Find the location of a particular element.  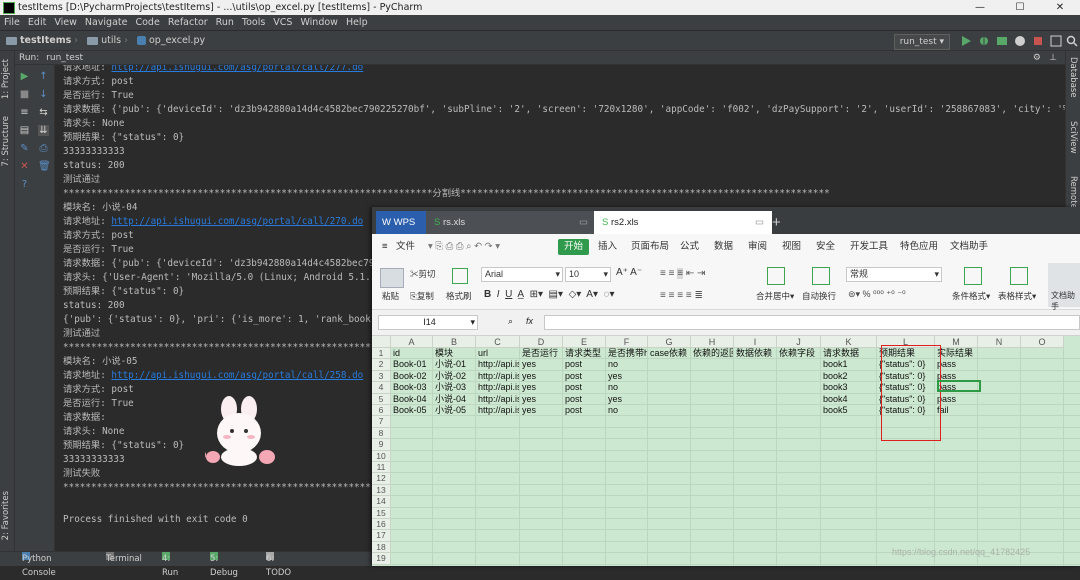

breadcrumb-project: testItems is located at coordinates (38, 41).